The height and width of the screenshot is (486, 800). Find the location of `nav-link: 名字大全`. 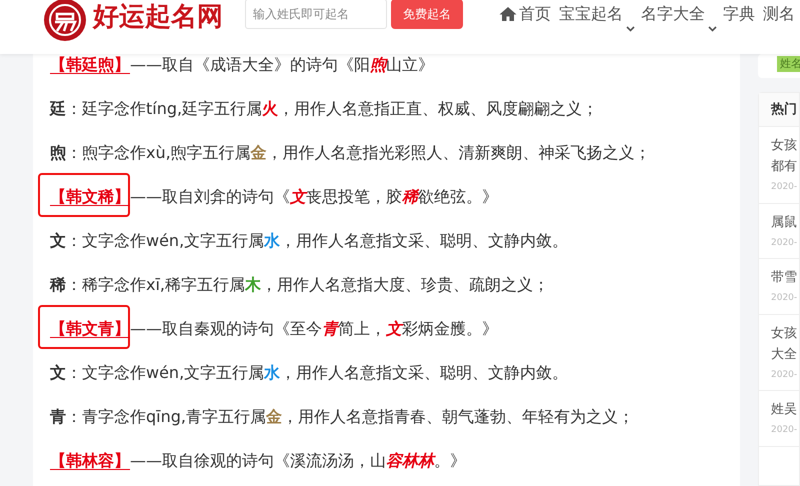

nav-link: 名字大全 is located at coordinates (673, 14).